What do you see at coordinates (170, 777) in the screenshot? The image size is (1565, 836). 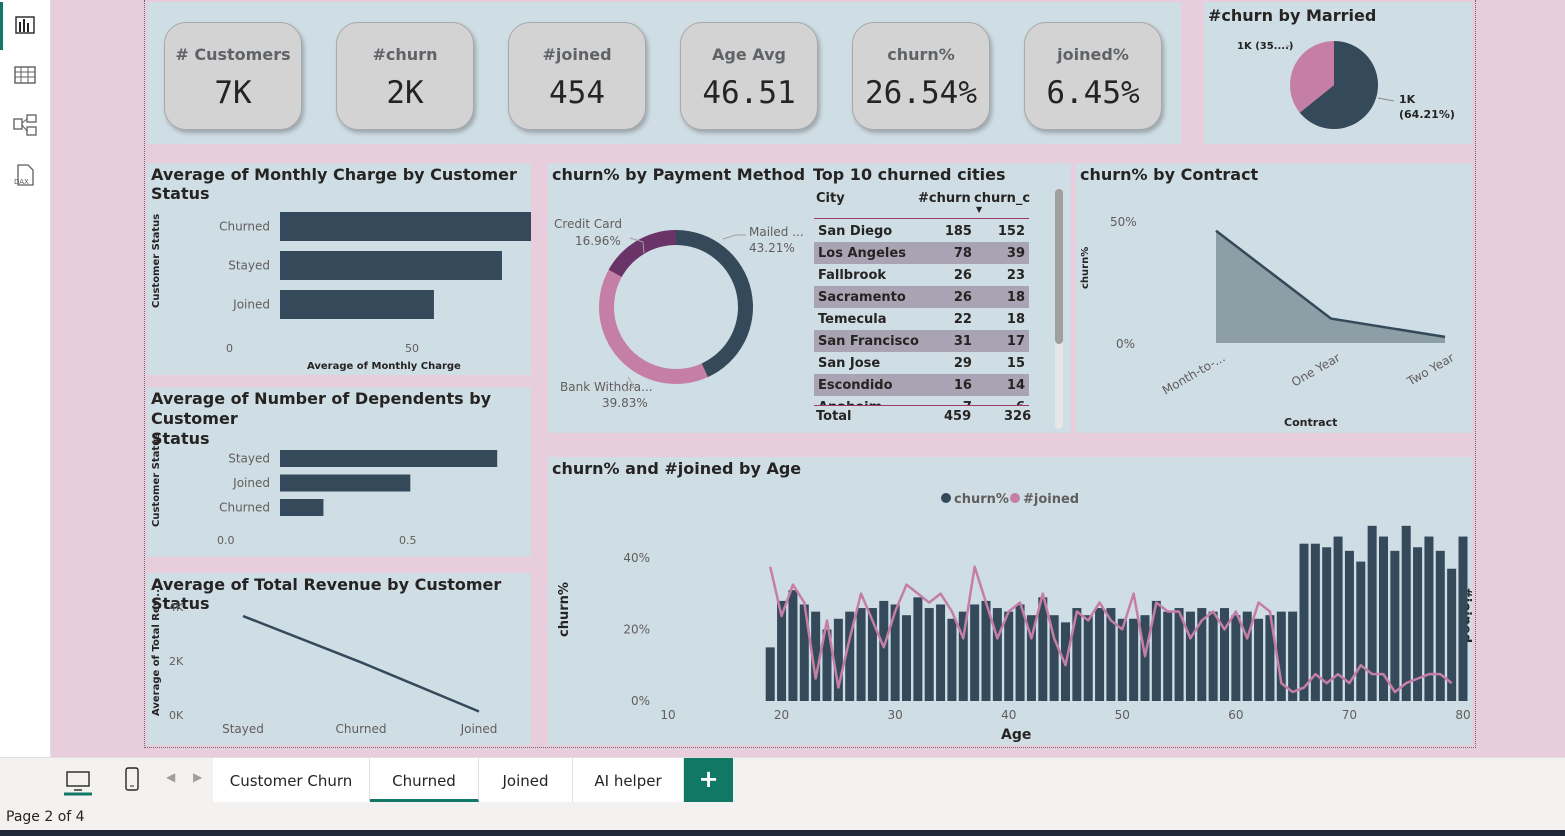 I see `scroll-tabs-left-icon: ◀` at bounding box center [170, 777].